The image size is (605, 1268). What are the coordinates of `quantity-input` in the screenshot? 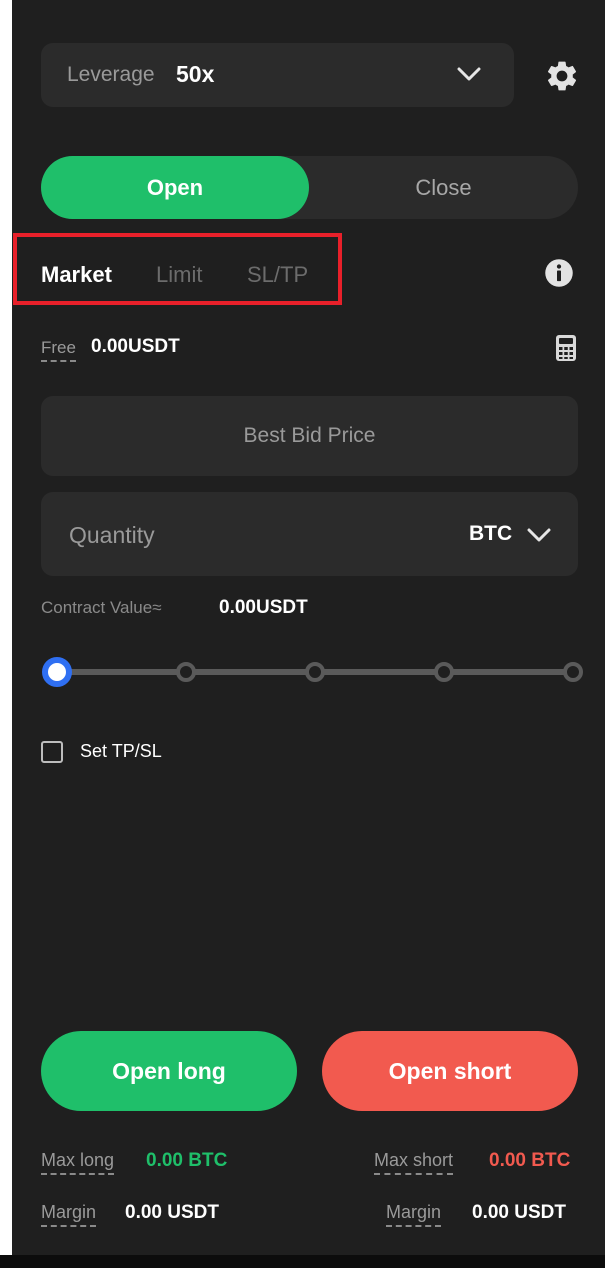 It's located at (249, 535).